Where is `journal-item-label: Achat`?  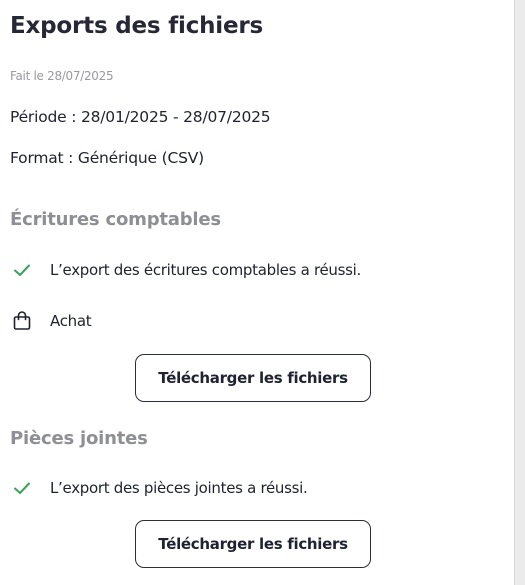
journal-item-label: Achat is located at coordinates (71, 321).